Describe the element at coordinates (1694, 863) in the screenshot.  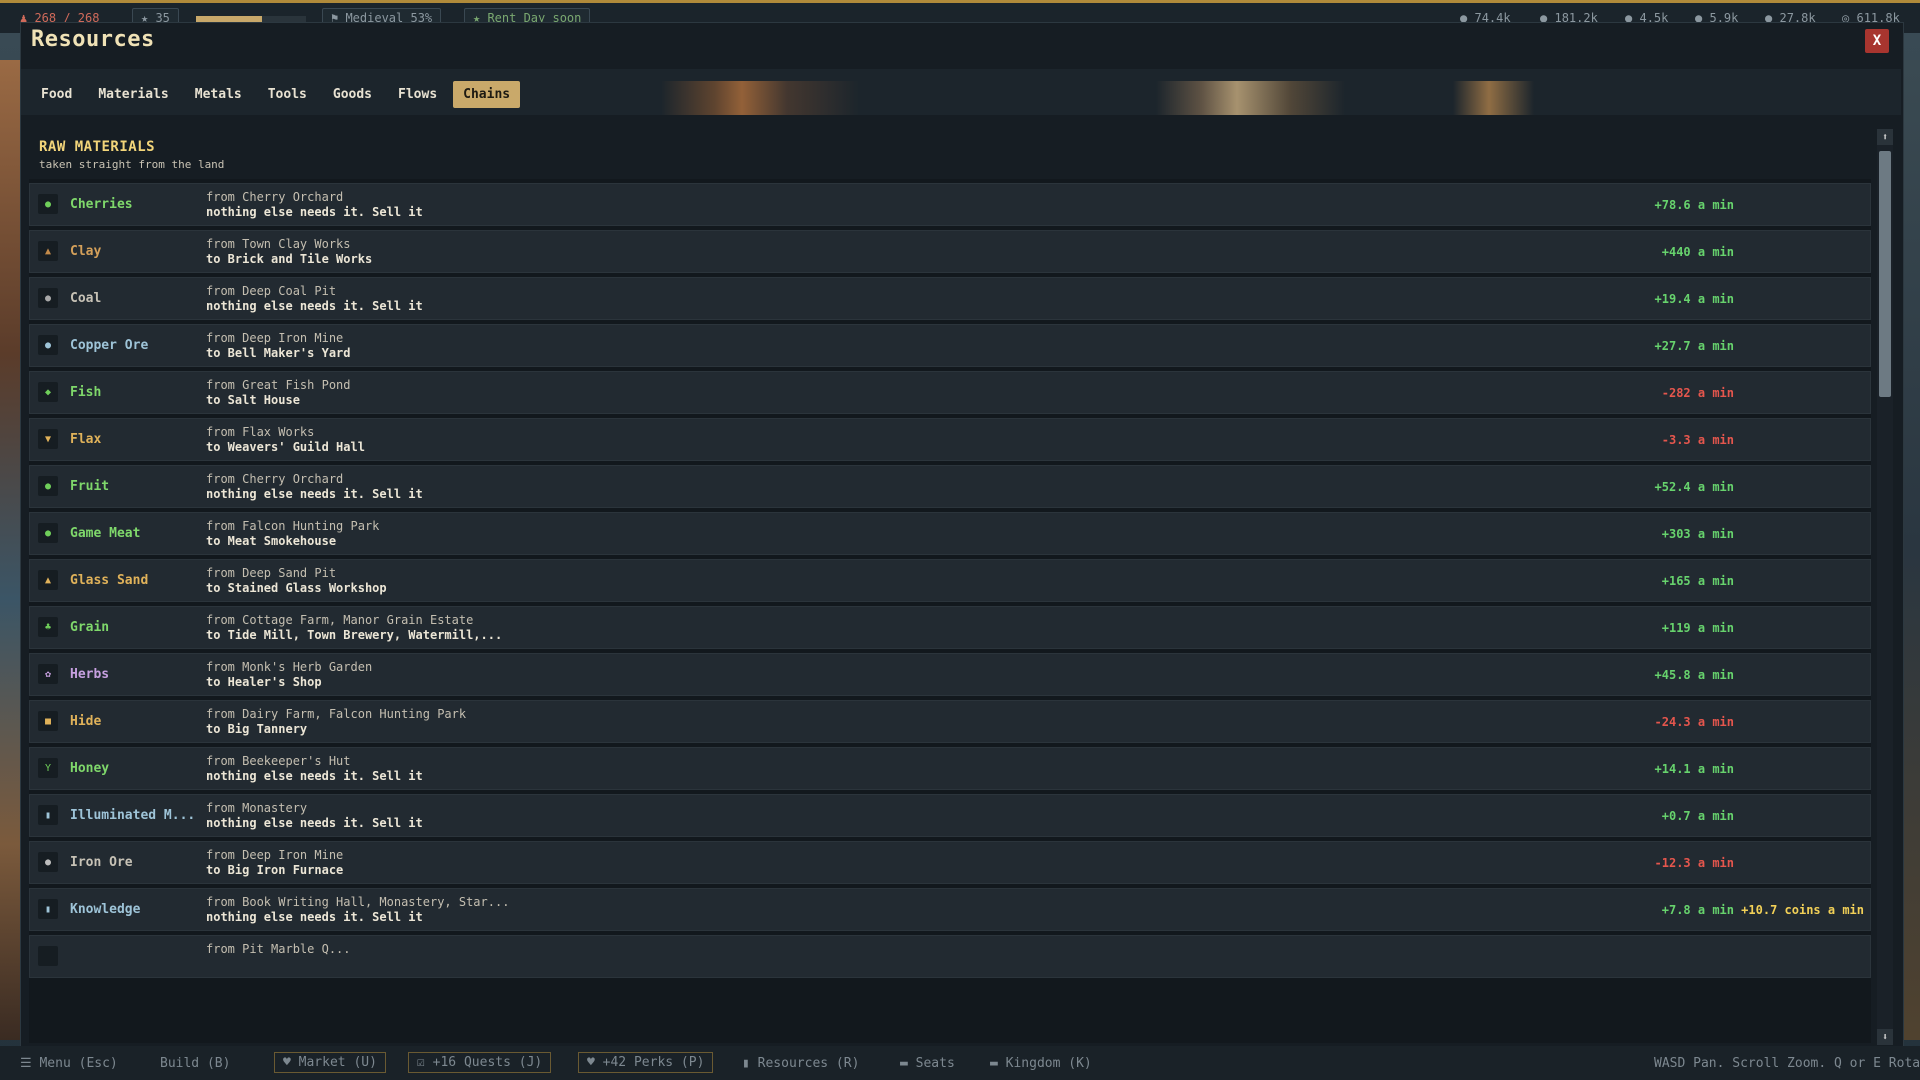
I see `resource-rate: -12.3 a min` at that location.